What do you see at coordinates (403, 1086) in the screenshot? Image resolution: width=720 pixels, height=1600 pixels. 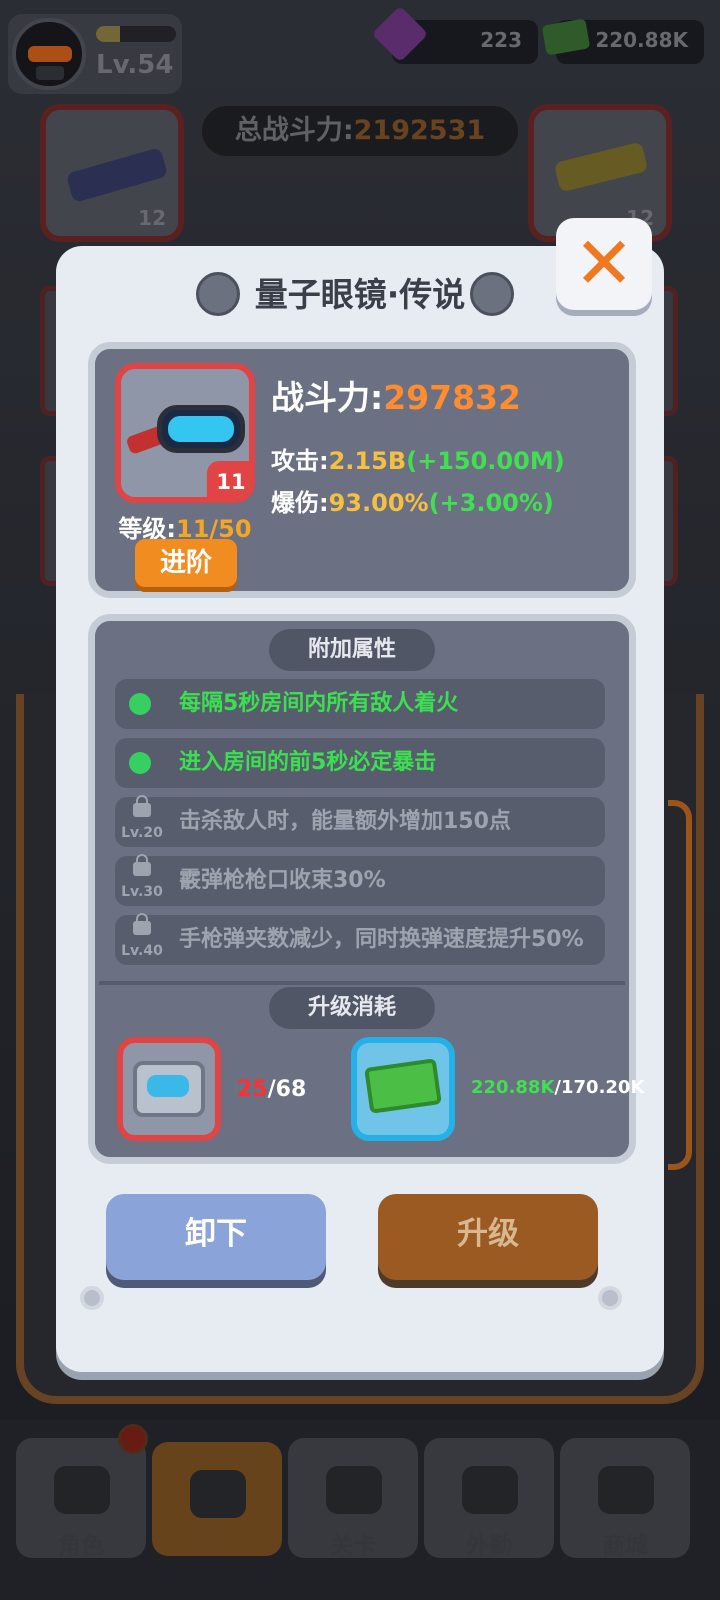 I see `cash-stack-icon` at bounding box center [403, 1086].